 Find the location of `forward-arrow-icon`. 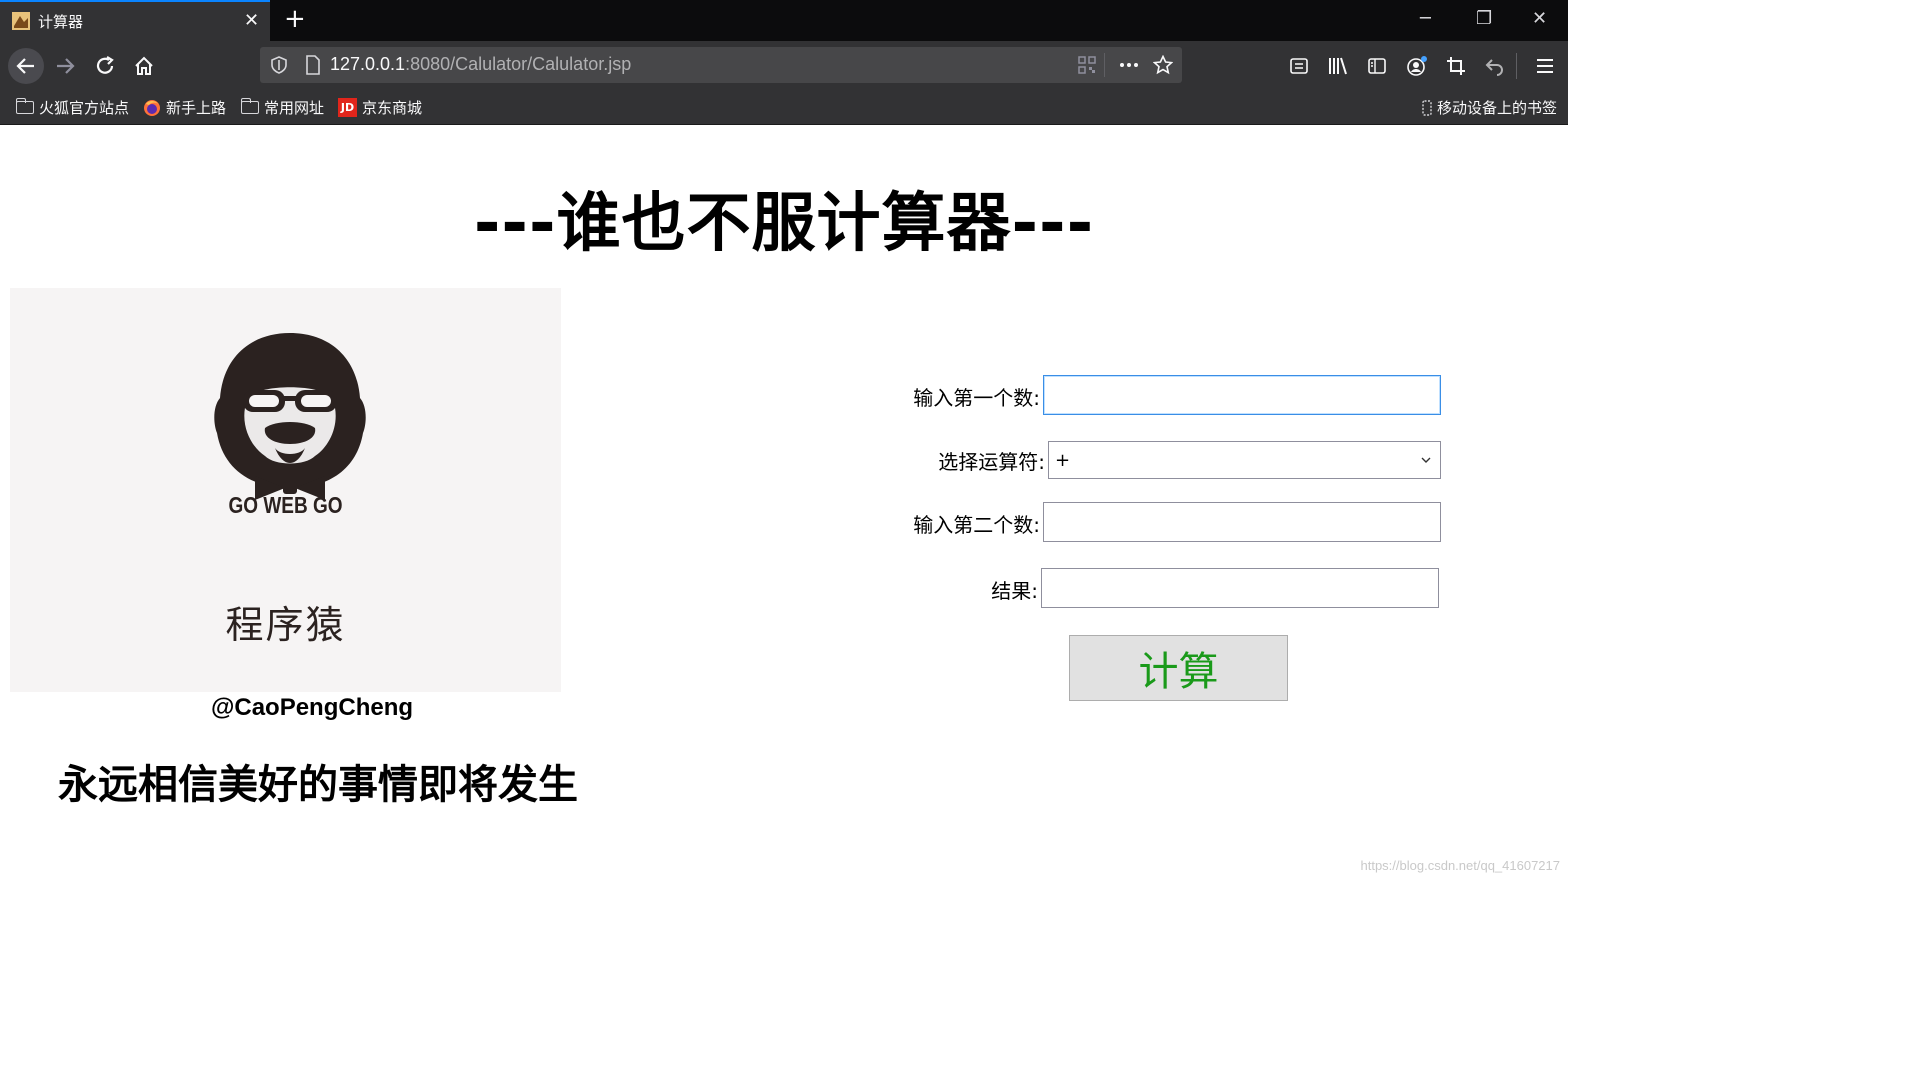

forward-arrow-icon is located at coordinates (66, 66).